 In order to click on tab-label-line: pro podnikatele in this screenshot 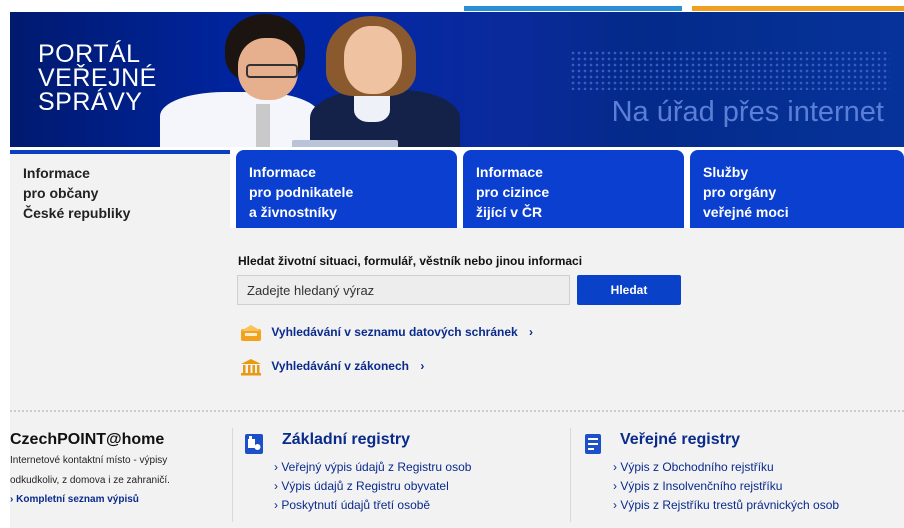, I will do `click(301, 192)`.